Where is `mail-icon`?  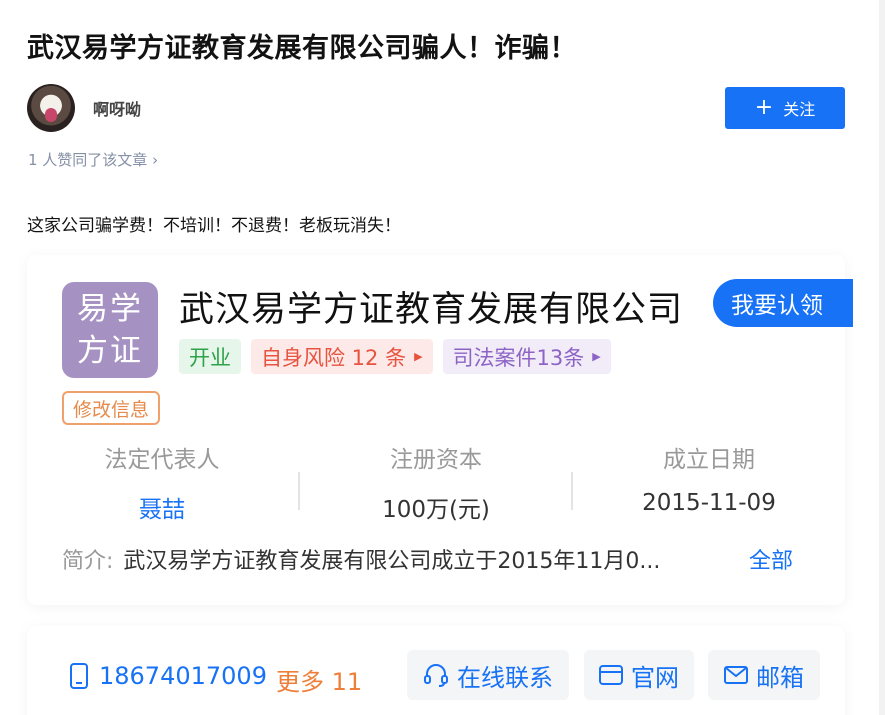
mail-icon is located at coordinates (736, 675).